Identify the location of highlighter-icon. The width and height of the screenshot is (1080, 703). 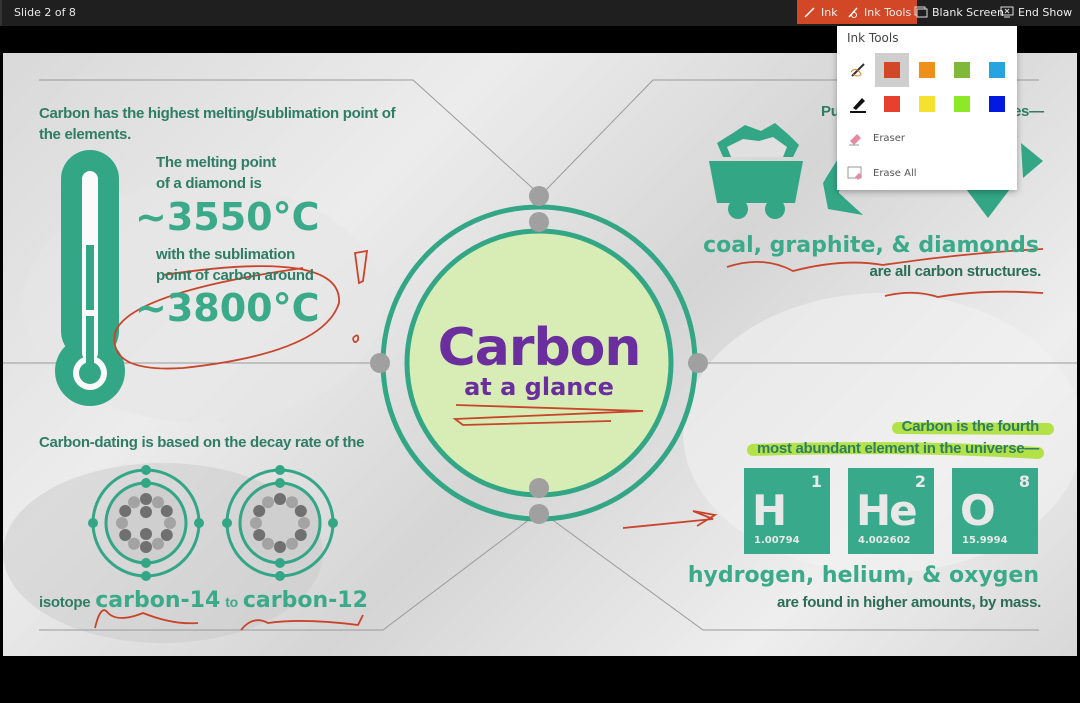
(858, 105).